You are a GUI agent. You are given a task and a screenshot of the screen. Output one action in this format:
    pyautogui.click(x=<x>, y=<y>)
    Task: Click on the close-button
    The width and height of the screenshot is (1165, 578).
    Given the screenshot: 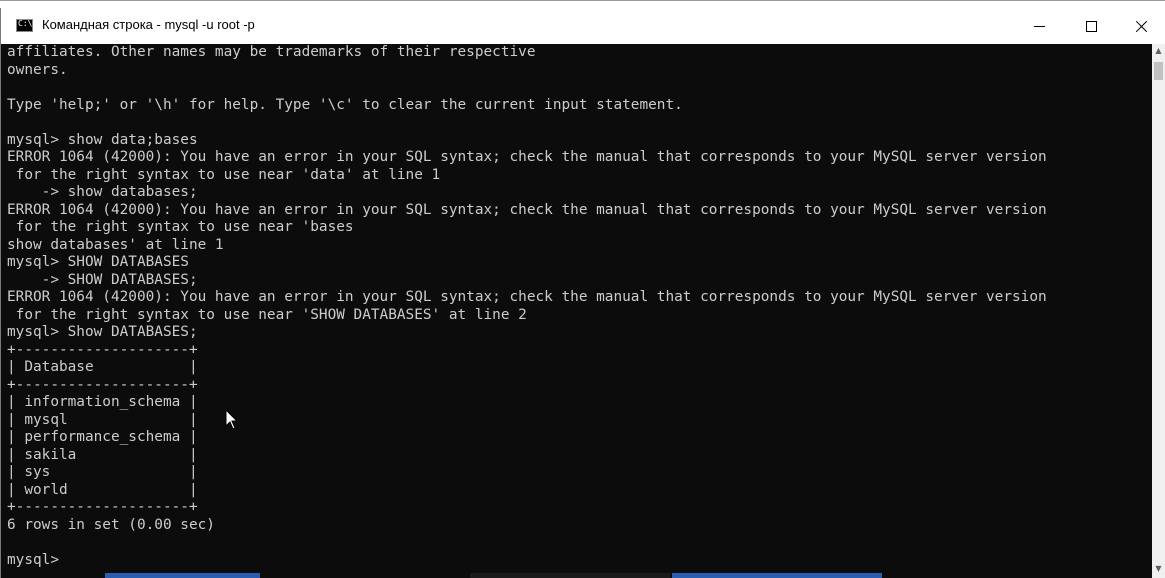 What is the action you would take?
    pyautogui.click(x=1141, y=26)
    